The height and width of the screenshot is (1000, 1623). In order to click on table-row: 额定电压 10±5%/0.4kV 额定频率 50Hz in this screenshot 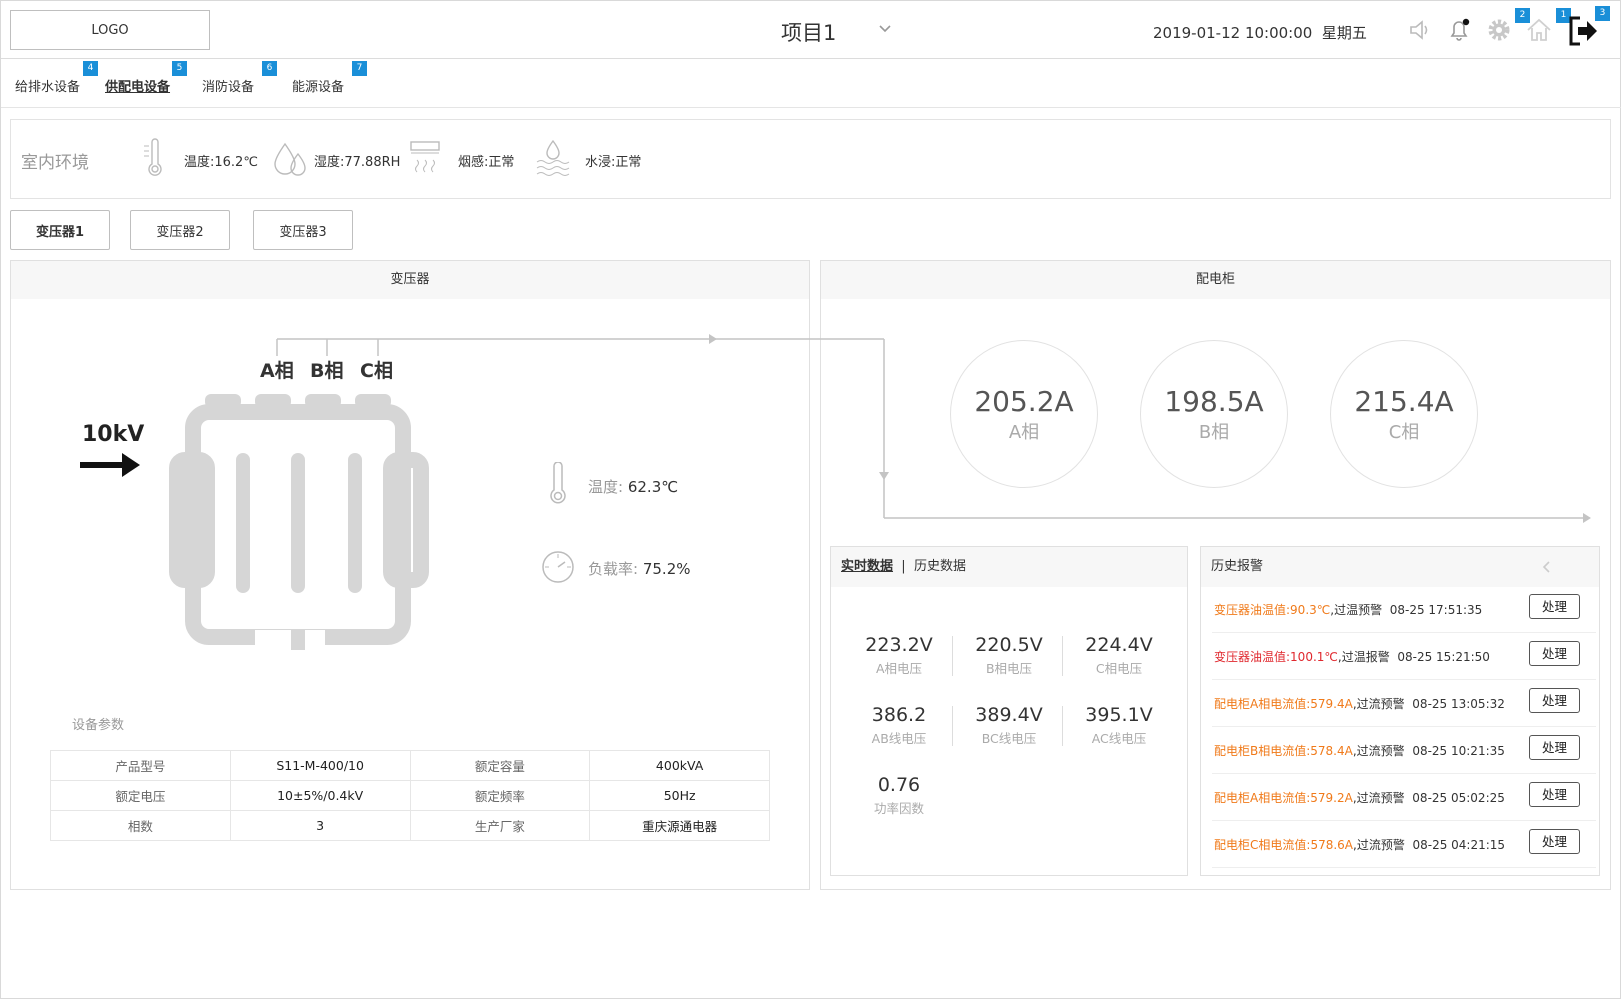, I will do `click(410, 795)`.